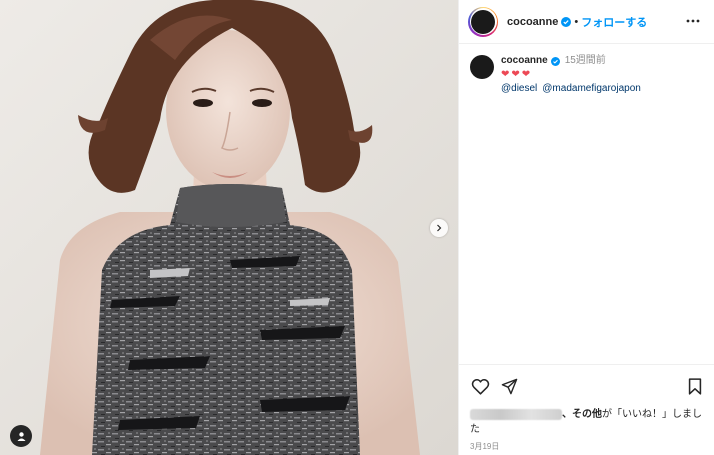 This screenshot has height=455, width=714. What do you see at coordinates (586, 381) in the screenshot?
I see `action-bar` at bounding box center [586, 381].